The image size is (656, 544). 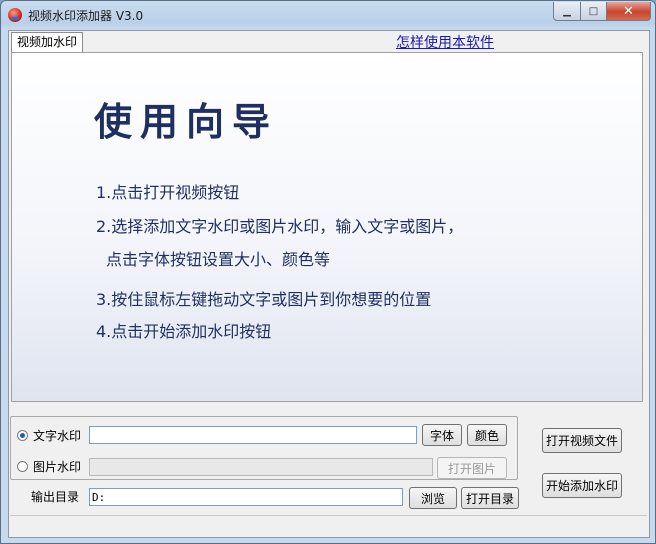 What do you see at coordinates (442, 435) in the screenshot?
I see `font-button: 字体` at bounding box center [442, 435].